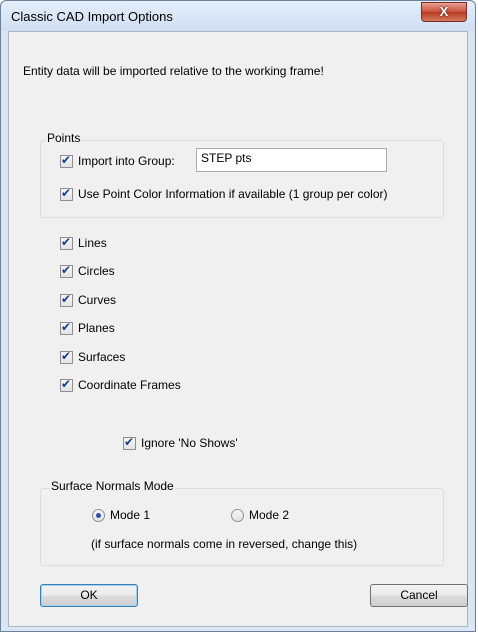 Image resolution: width=478 pixels, height=634 pixels. Describe the element at coordinates (96, 271) in the screenshot. I see `circles-label: Circles` at that location.